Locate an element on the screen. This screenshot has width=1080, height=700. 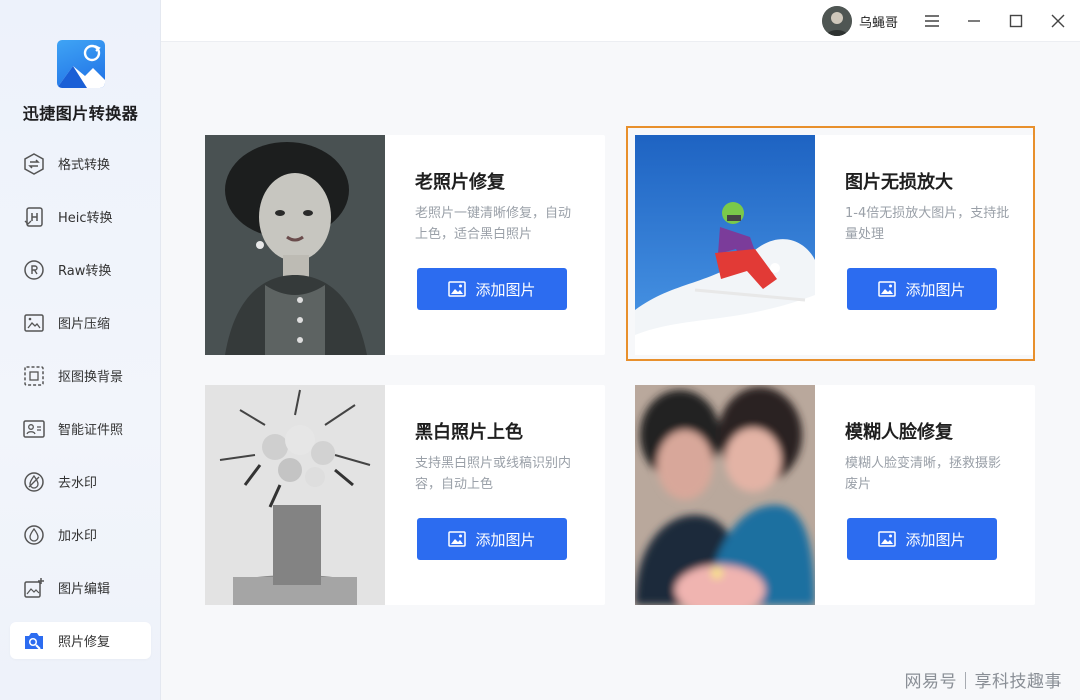
heic-icon is located at coordinates (34, 217).